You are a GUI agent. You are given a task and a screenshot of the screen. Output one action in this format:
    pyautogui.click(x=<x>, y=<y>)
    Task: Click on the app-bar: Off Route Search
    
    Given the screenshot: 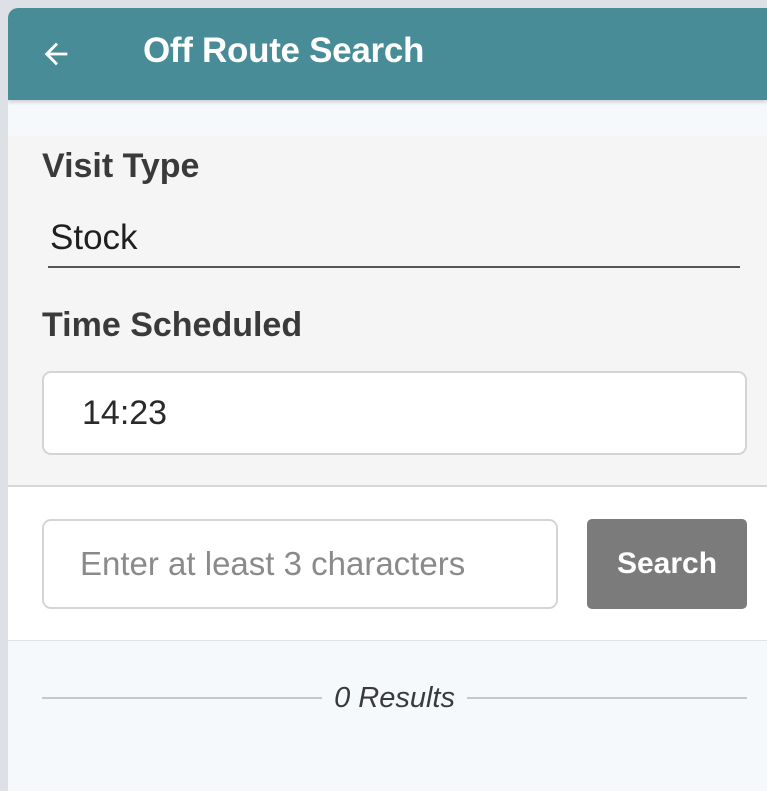 What is the action you would take?
    pyautogui.click(x=387, y=54)
    